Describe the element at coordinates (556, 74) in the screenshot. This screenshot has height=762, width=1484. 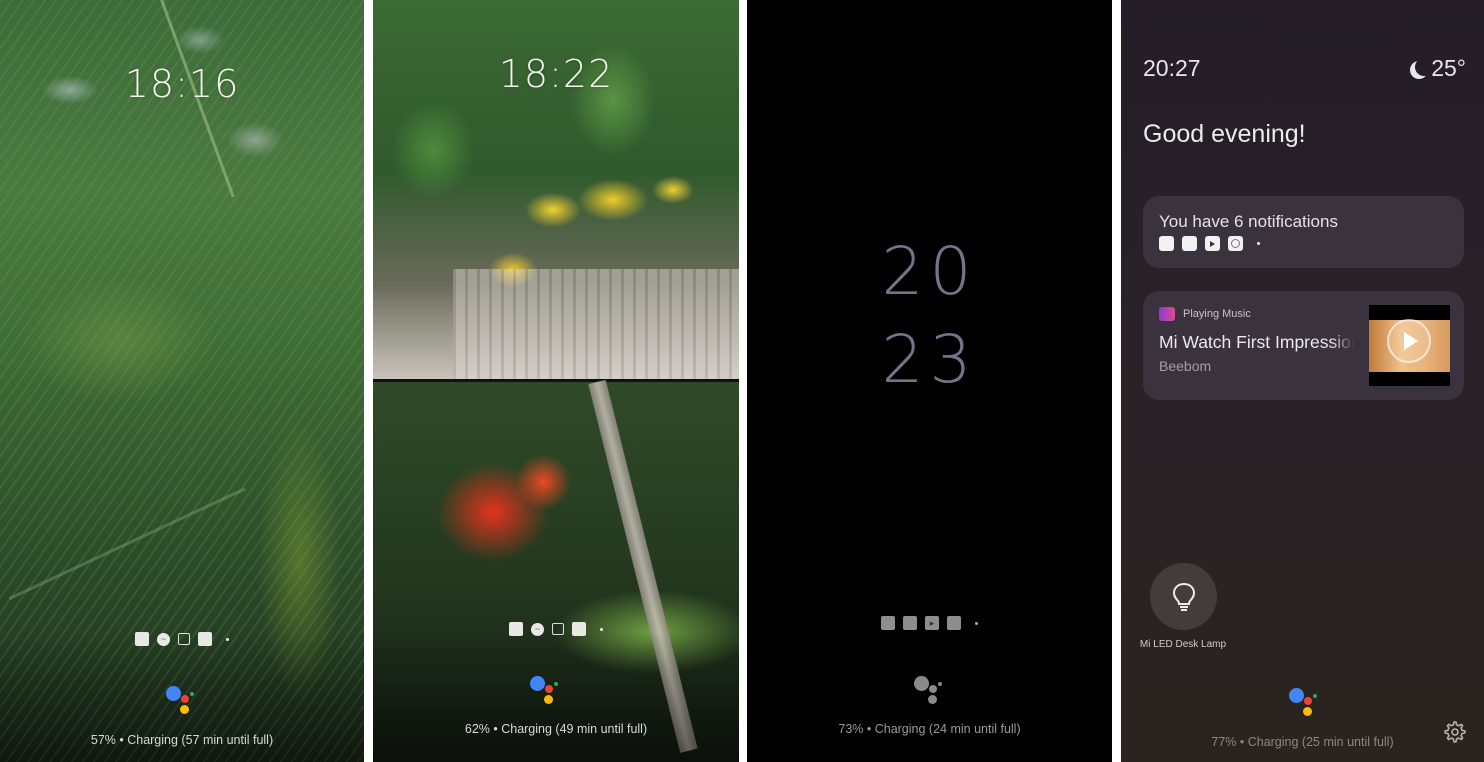
I see `clock-time: 18:22` at that location.